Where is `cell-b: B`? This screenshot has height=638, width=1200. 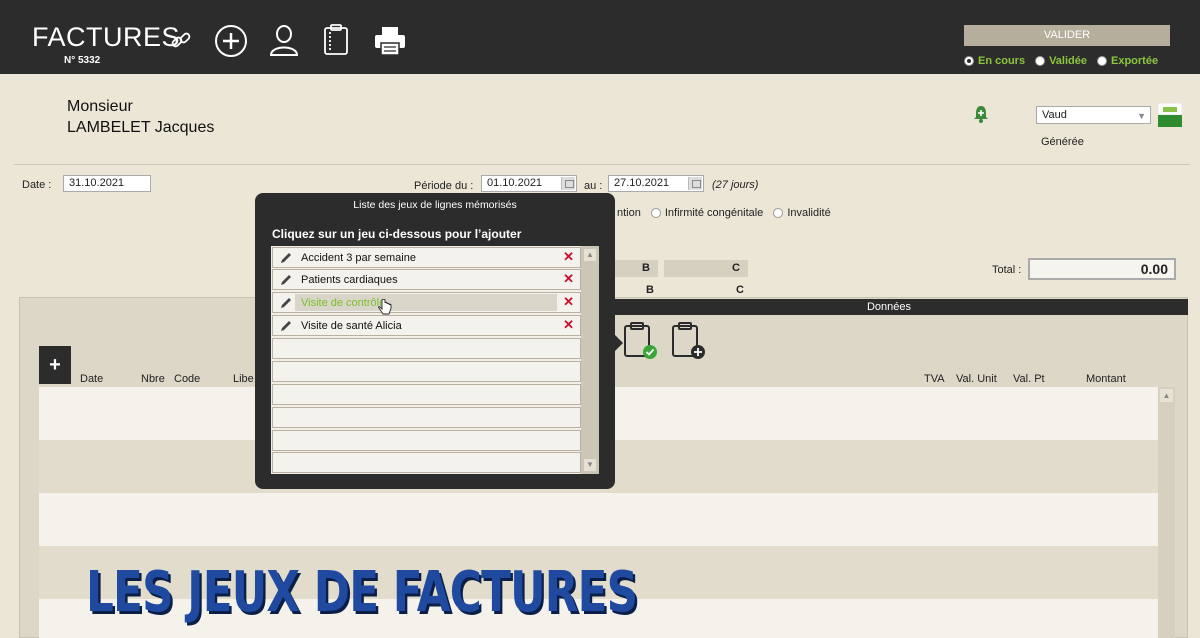
cell-b: B is located at coordinates (635, 268).